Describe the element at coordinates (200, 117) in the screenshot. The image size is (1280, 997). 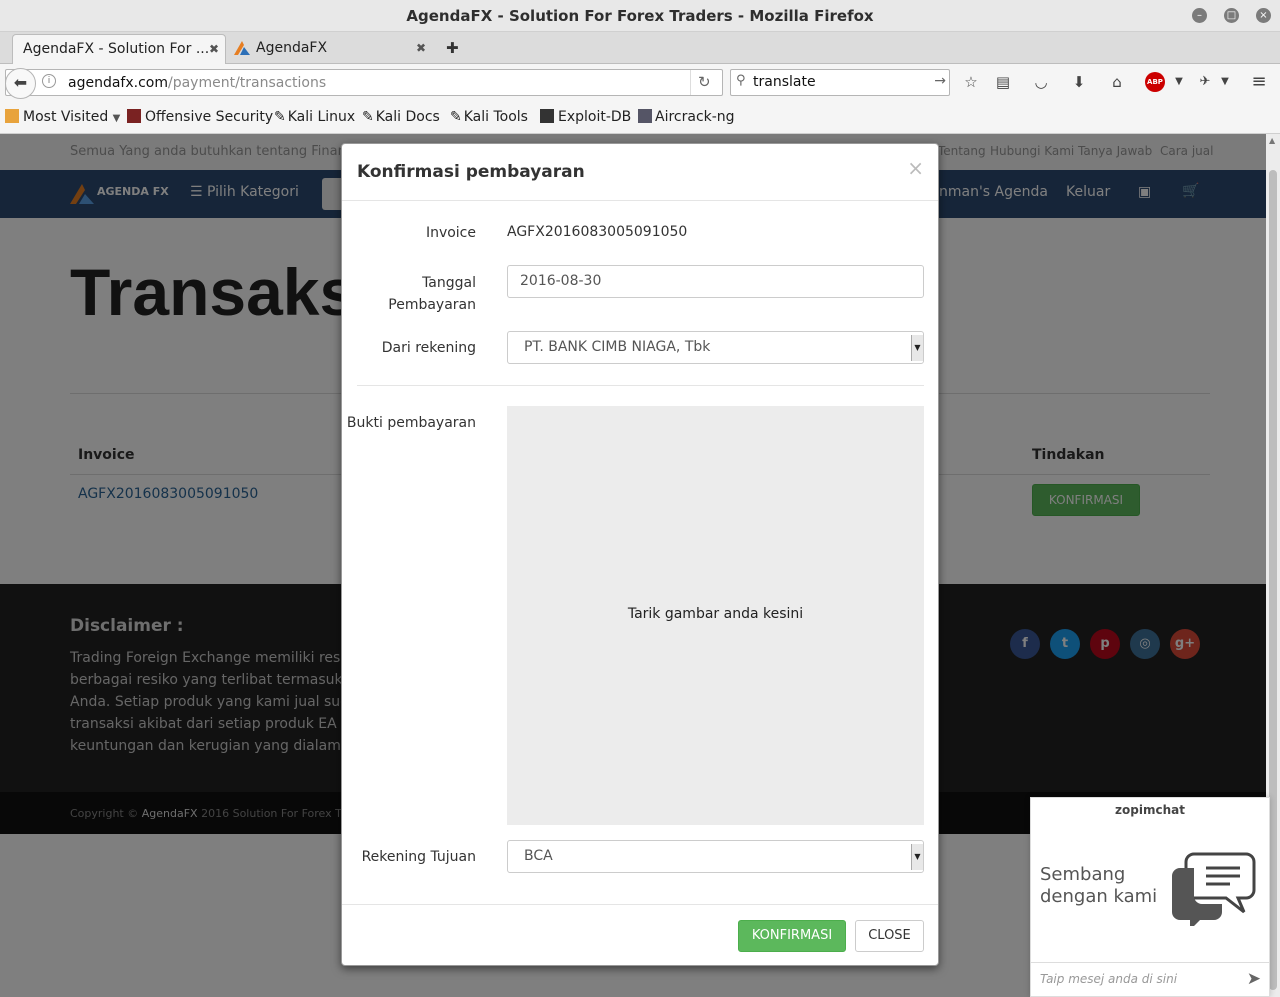
I see `bookmark-offensive-security: Offensive Security` at that location.